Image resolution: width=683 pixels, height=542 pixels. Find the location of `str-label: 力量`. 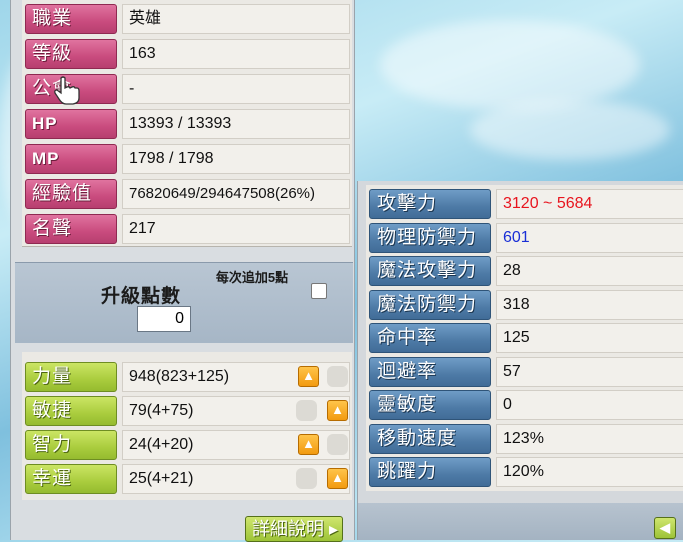

str-label: 力量 is located at coordinates (71, 377).